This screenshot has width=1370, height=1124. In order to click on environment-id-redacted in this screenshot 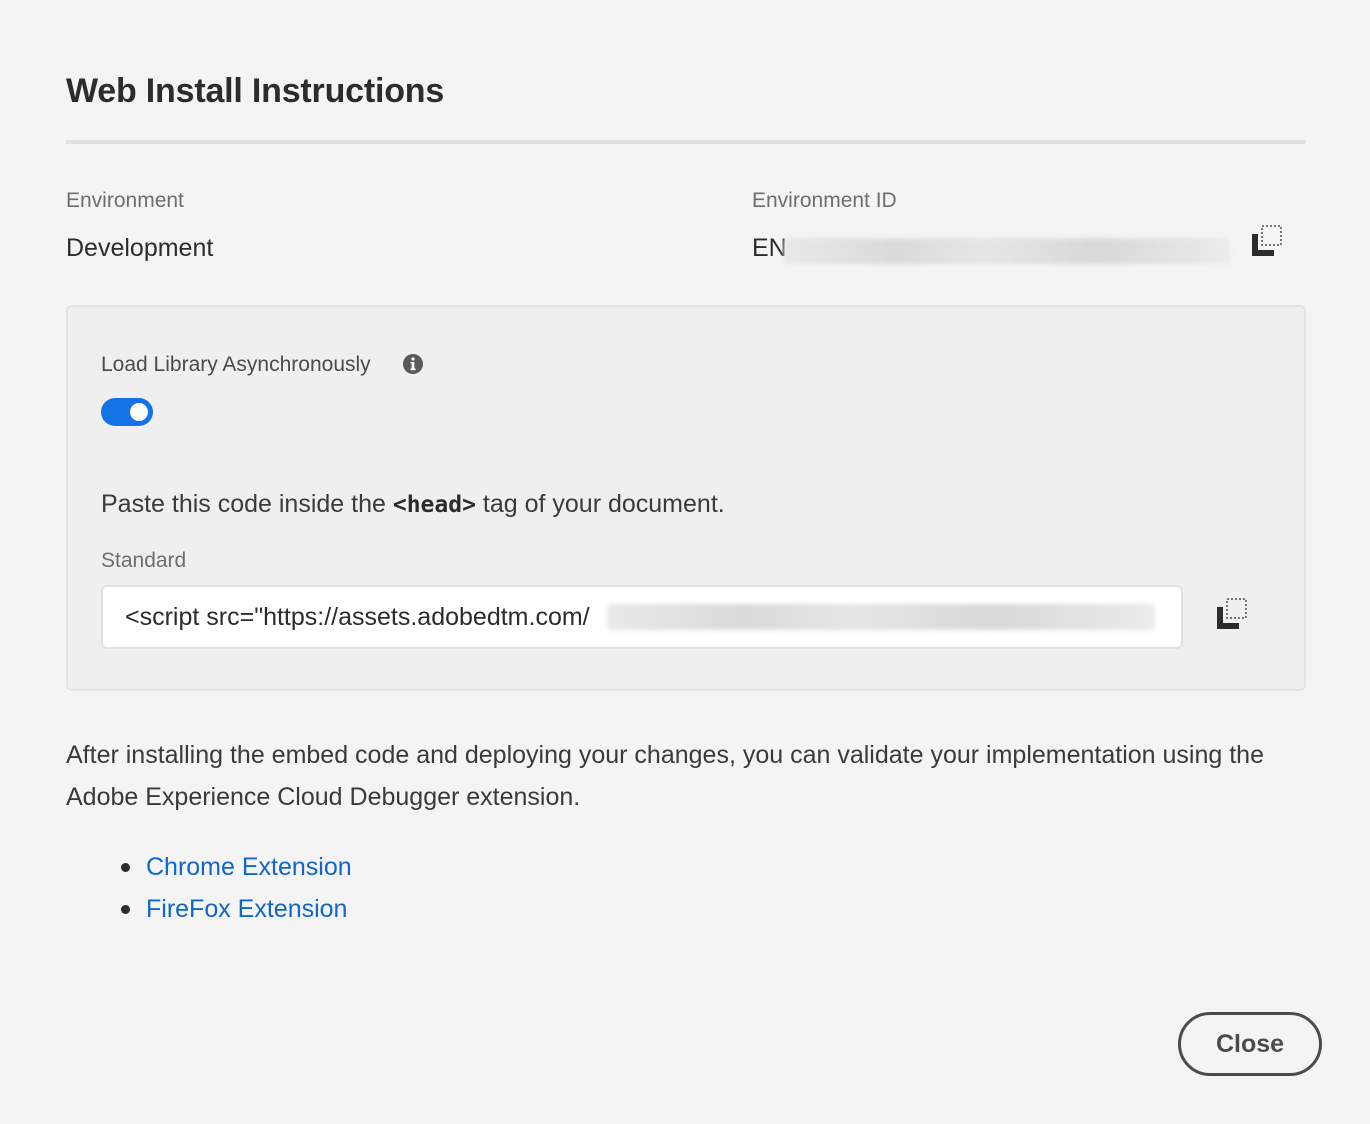, I will do `click(1007, 251)`.